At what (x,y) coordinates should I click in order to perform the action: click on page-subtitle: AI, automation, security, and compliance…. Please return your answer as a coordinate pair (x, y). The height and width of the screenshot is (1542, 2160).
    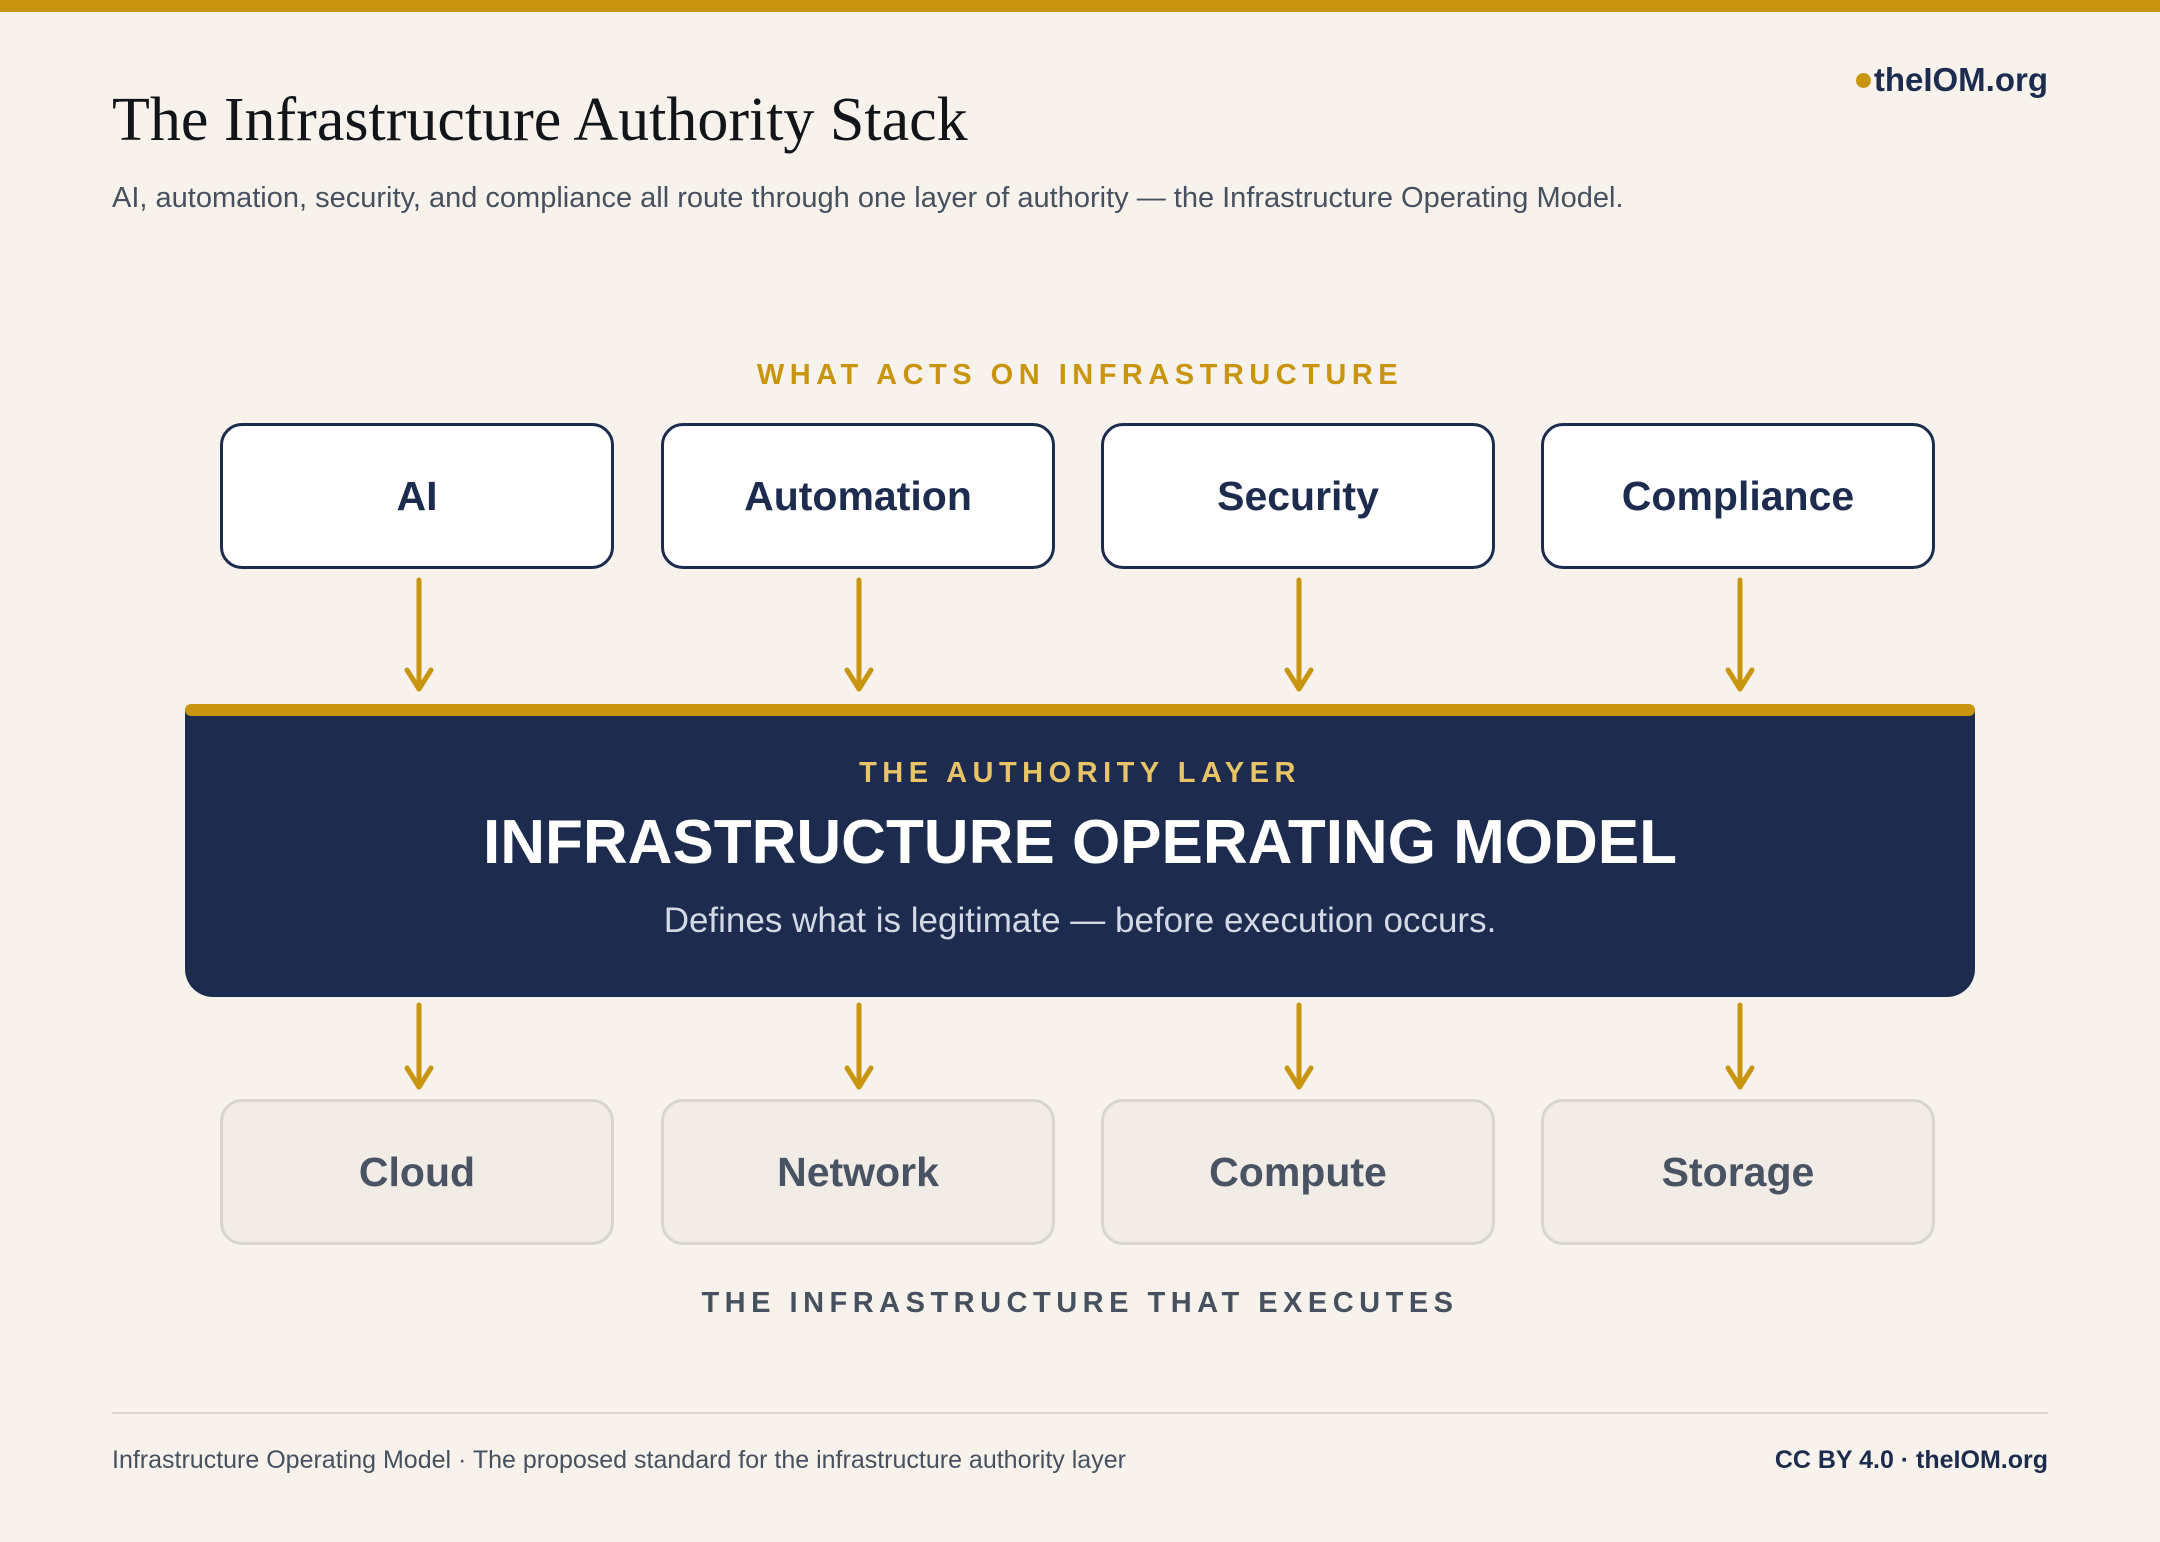
    Looking at the image, I should click on (868, 198).